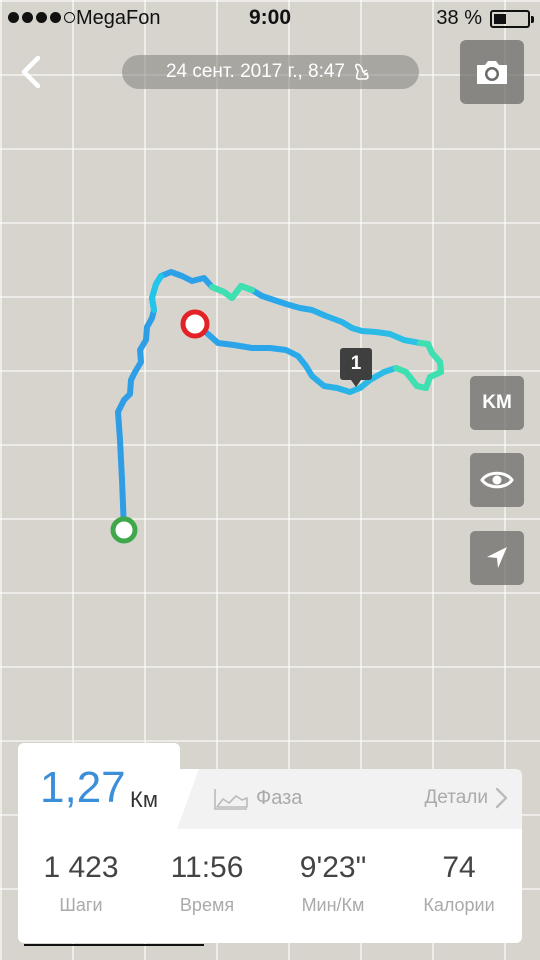  What do you see at coordinates (459, 905) in the screenshot?
I see `stat-label: Калории` at bounding box center [459, 905].